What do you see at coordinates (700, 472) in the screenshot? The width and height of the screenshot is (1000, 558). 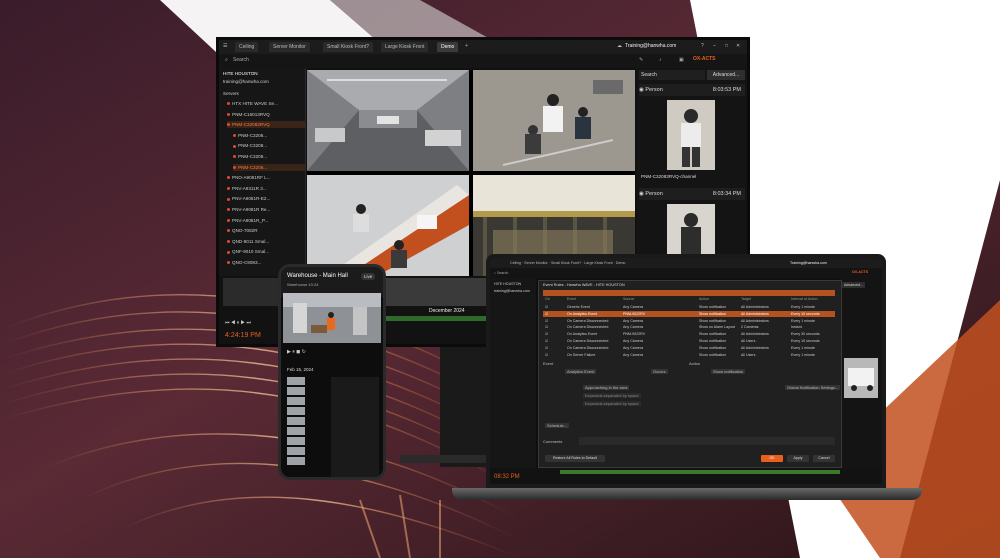 I see `laptop-timeline-bar` at bounding box center [700, 472].